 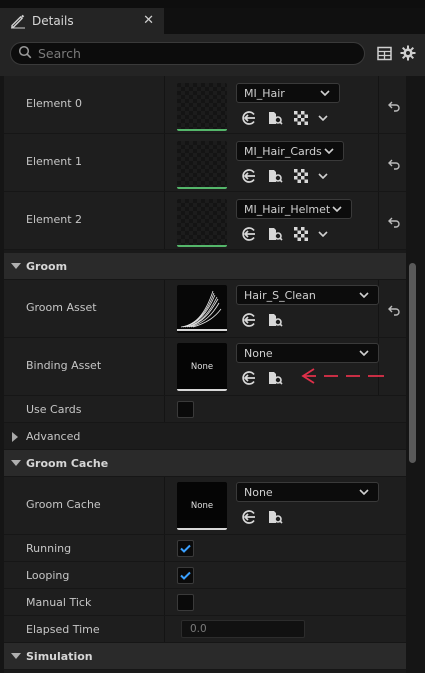 I want to click on section-groom-cache: Groom Cache, so click(x=205, y=463).